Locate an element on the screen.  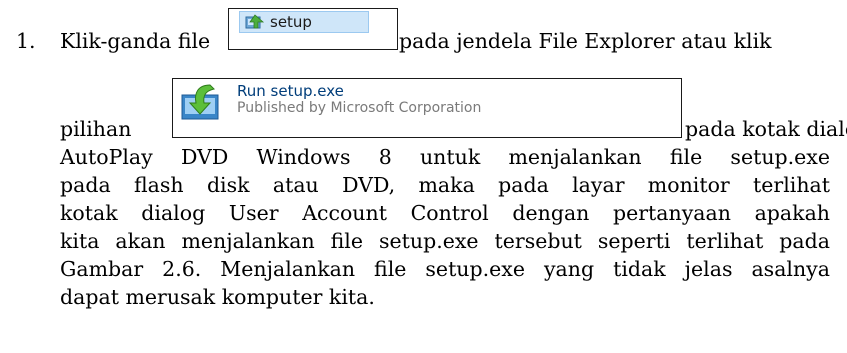
run-option-subtitle: Published by Microsoft Corporation is located at coordinates (359, 108).